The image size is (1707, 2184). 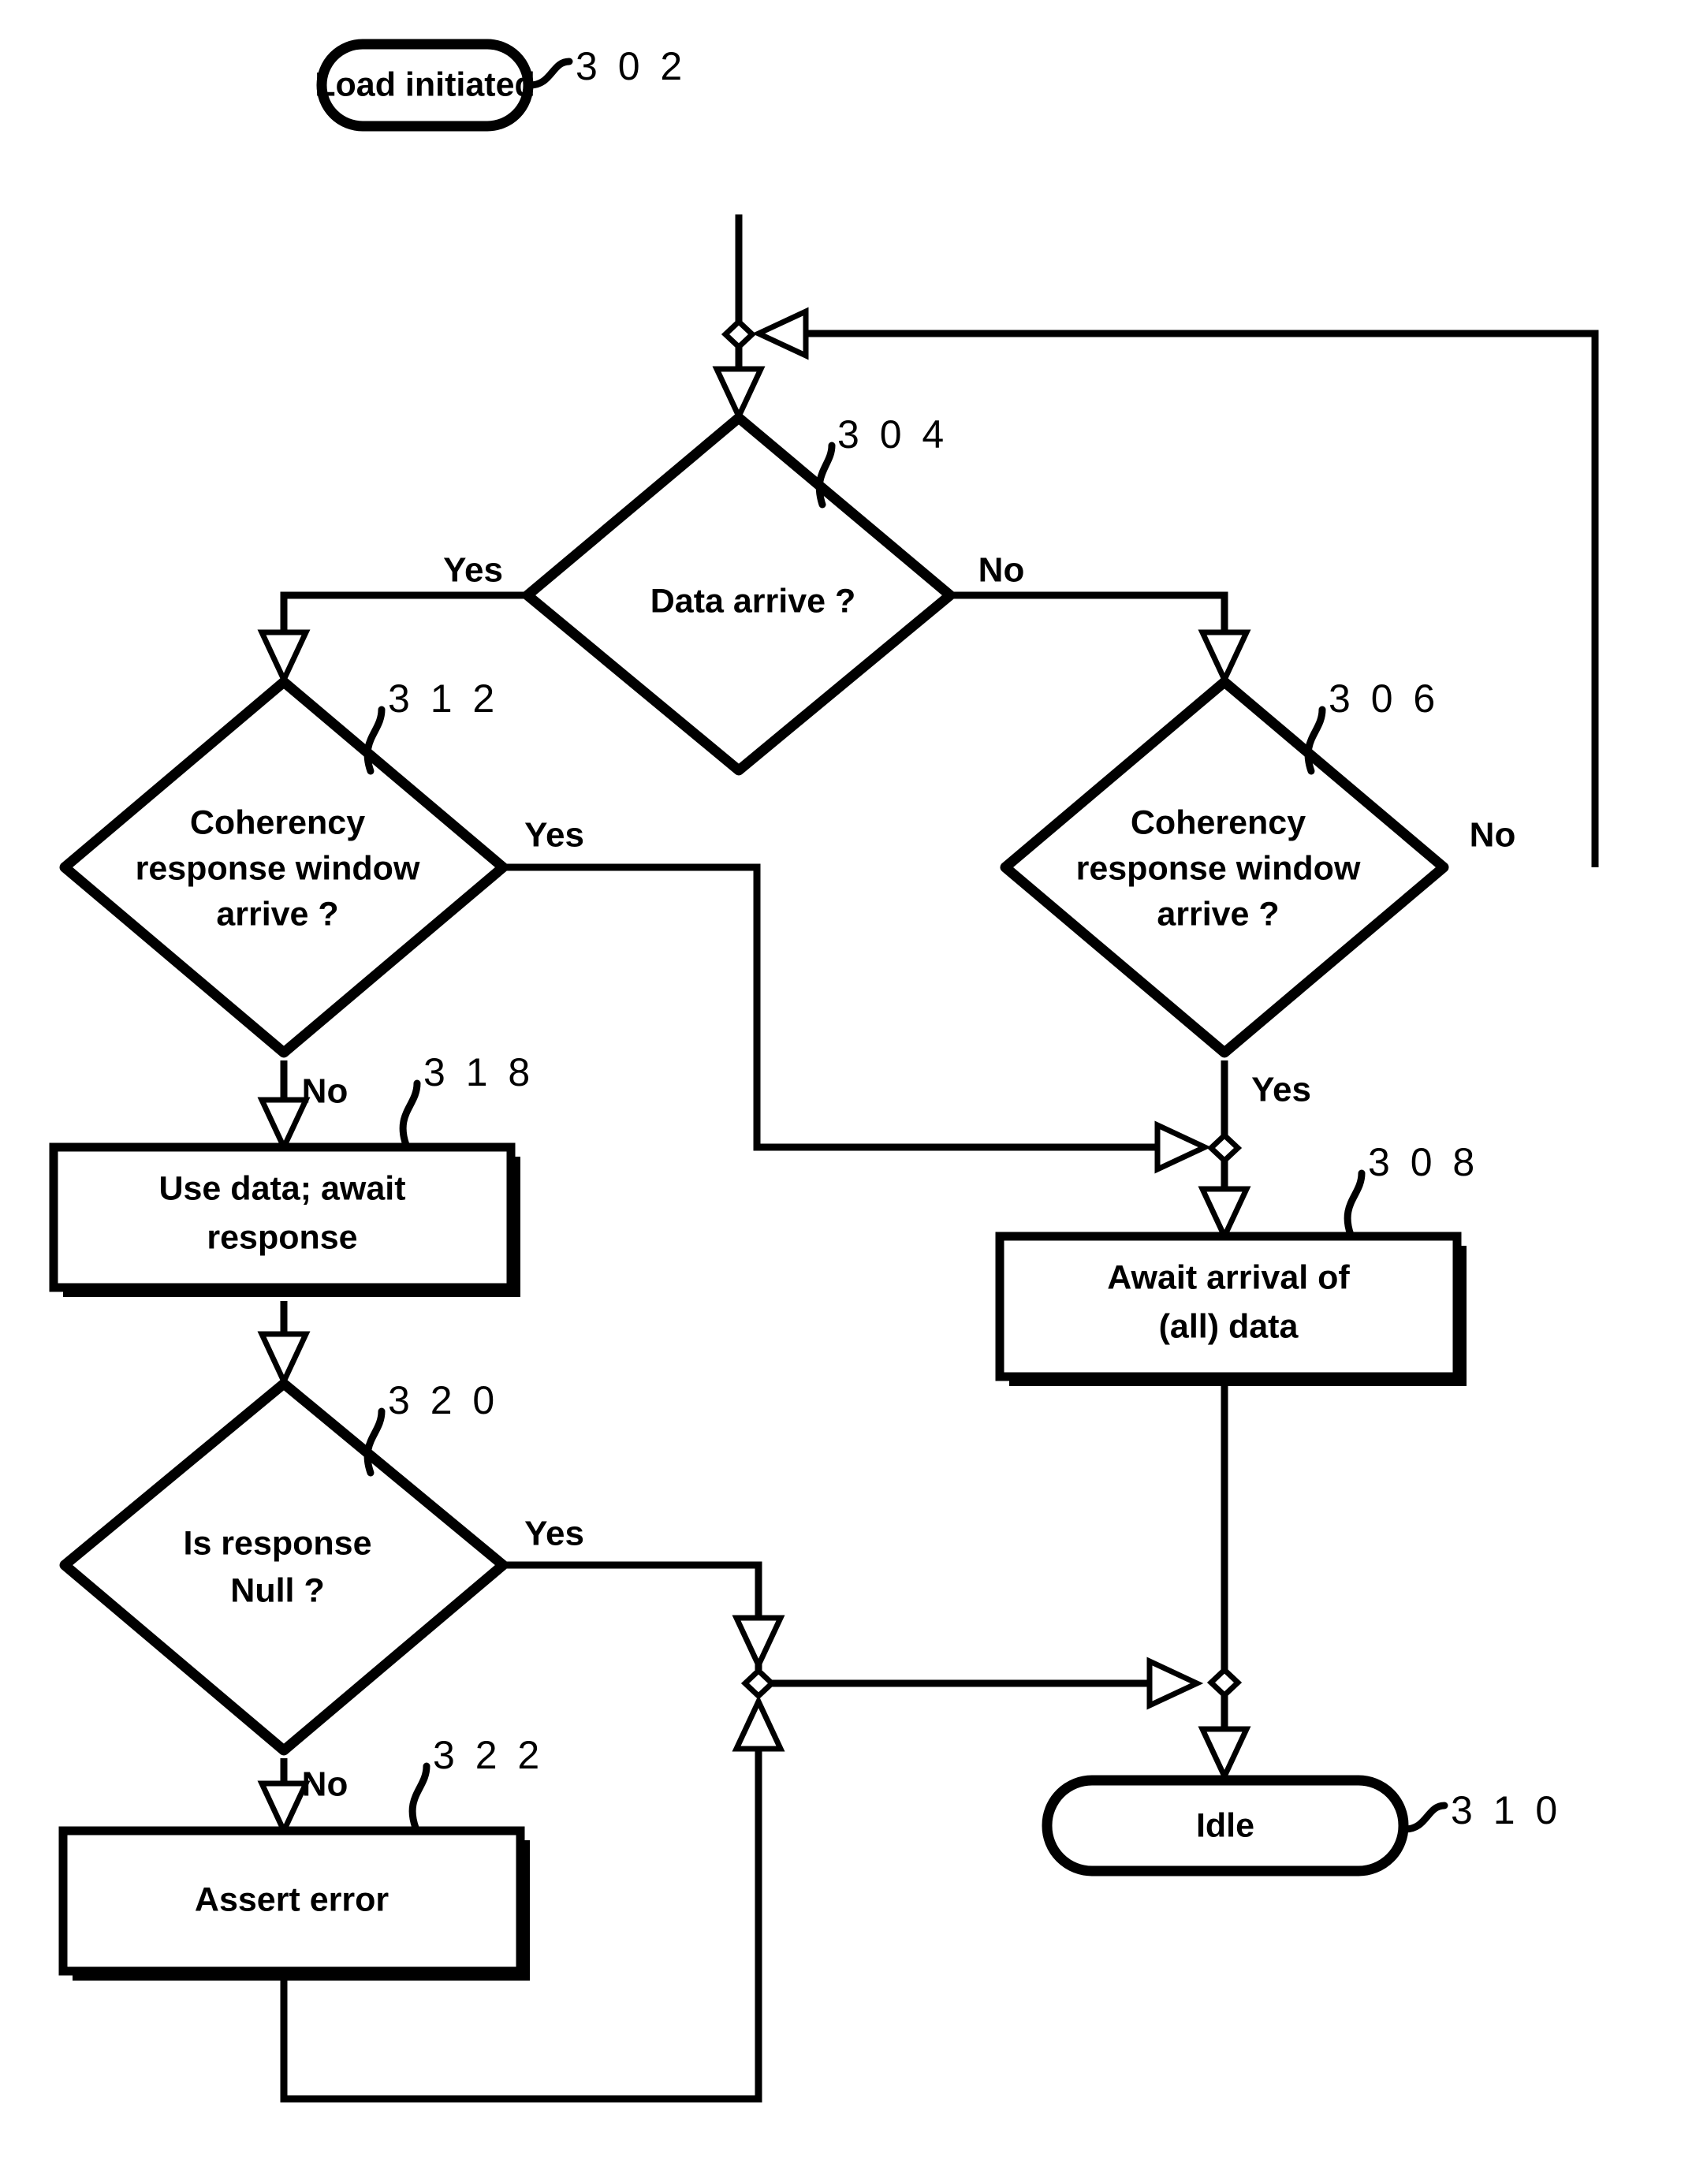 What do you see at coordinates (893, 434) in the screenshot?
I see `ref-304: 3 0 4` at bounding box center [893, 434].